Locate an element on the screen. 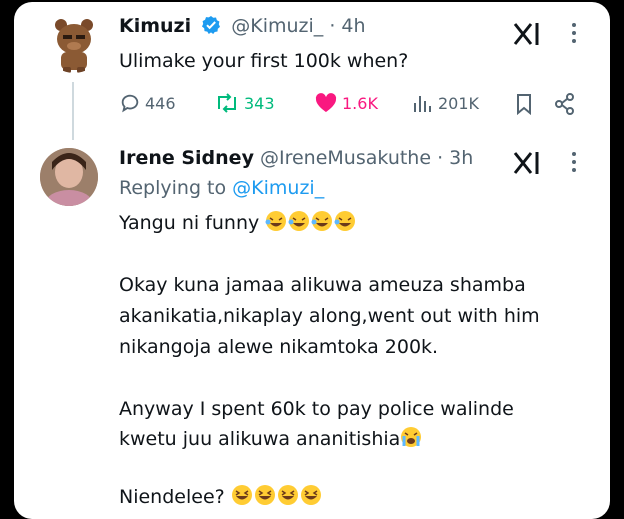 The width and height of the screenshot is (624, 519). reply-line-7: Niendelee? is located at coordinates (221, 497).